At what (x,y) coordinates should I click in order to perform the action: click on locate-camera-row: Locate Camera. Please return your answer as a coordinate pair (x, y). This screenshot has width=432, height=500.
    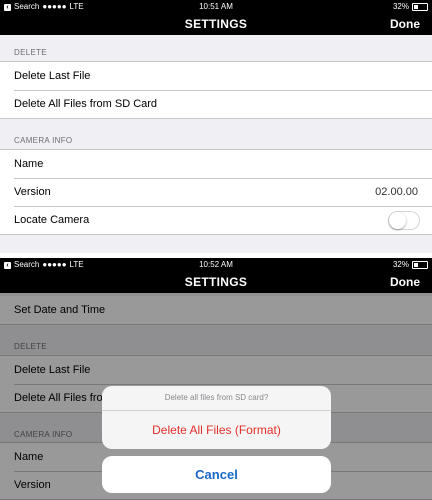
    Looking at the image, I should click on (216, 220).